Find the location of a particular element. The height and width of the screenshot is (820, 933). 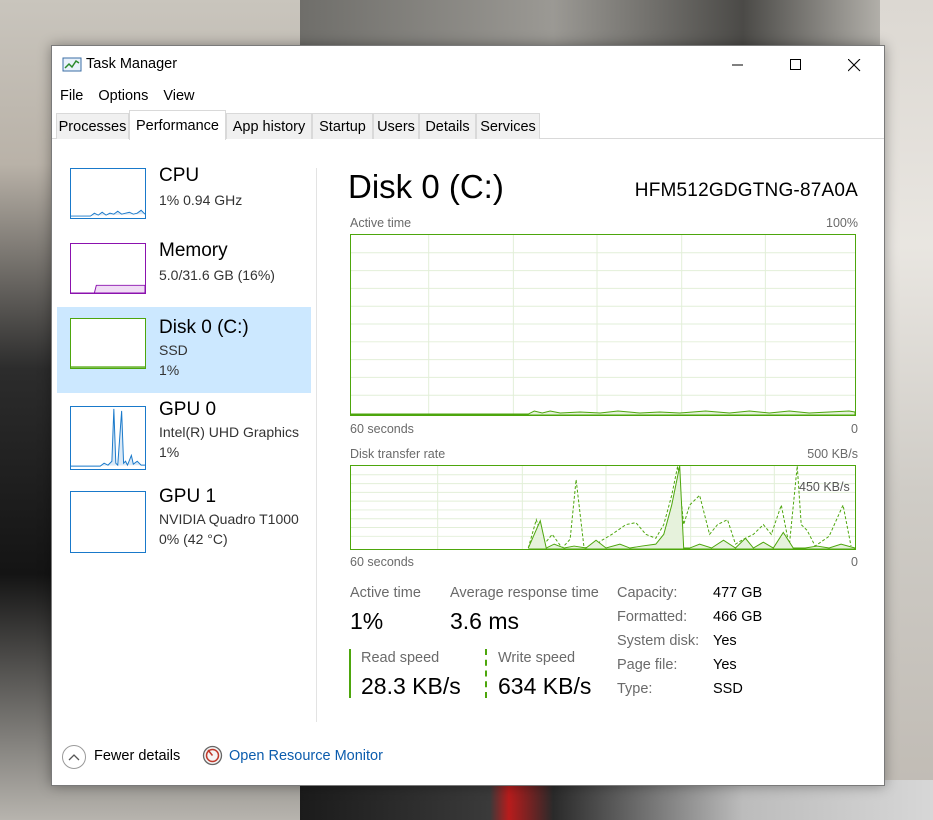

sidebar-item-title: GPU 0 is located at coordinates (188, 409).